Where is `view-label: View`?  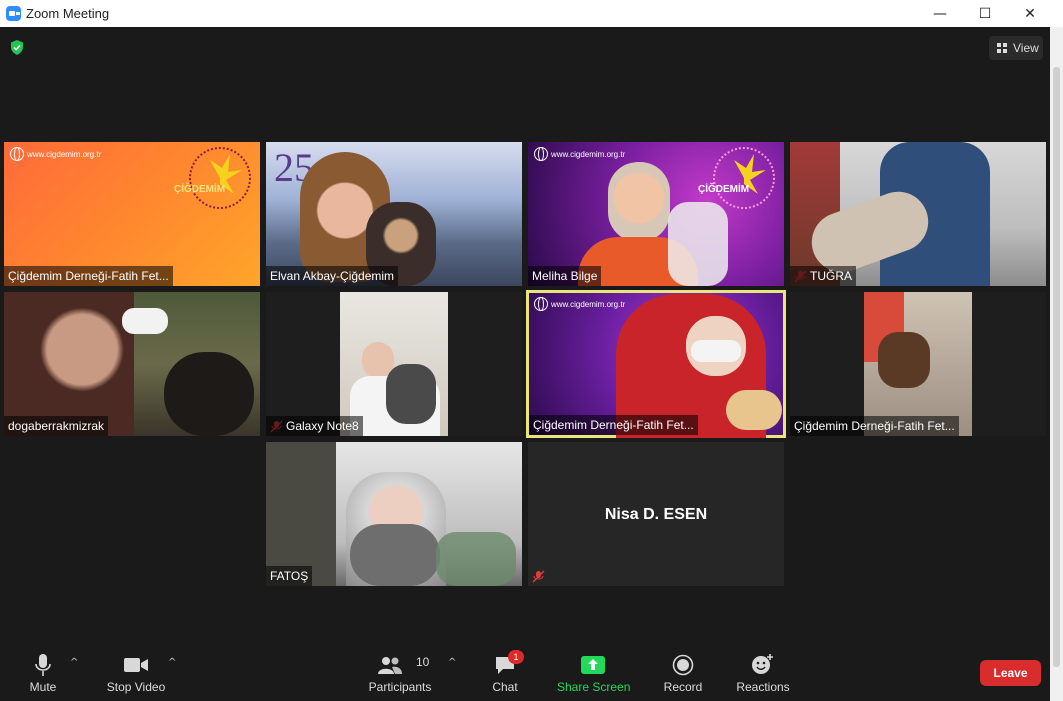 view-label: View is located at coordinates (1026, 48).